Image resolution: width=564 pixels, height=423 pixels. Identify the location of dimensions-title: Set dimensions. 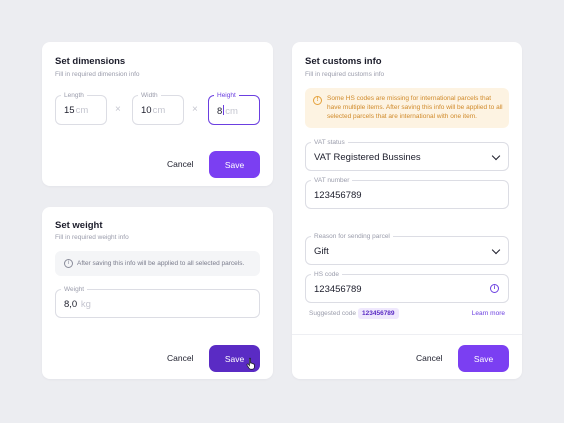
(90, 61).